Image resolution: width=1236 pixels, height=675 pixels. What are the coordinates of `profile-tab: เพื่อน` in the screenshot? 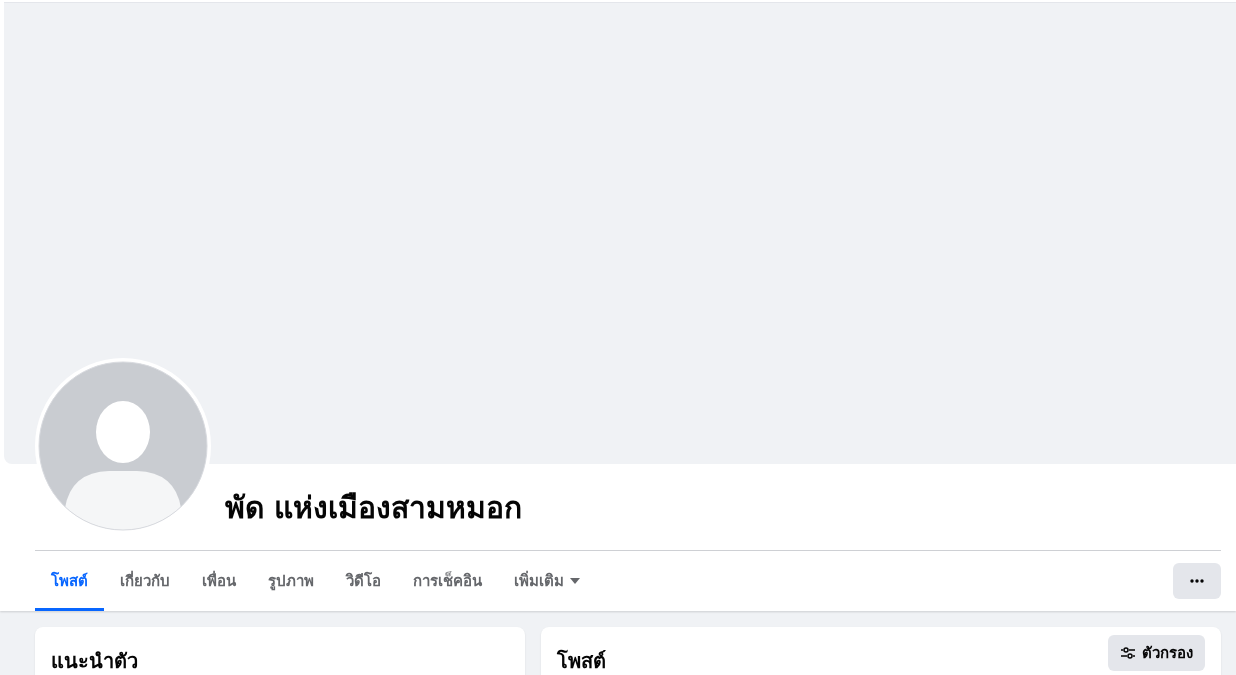 It's located at (219, 581).